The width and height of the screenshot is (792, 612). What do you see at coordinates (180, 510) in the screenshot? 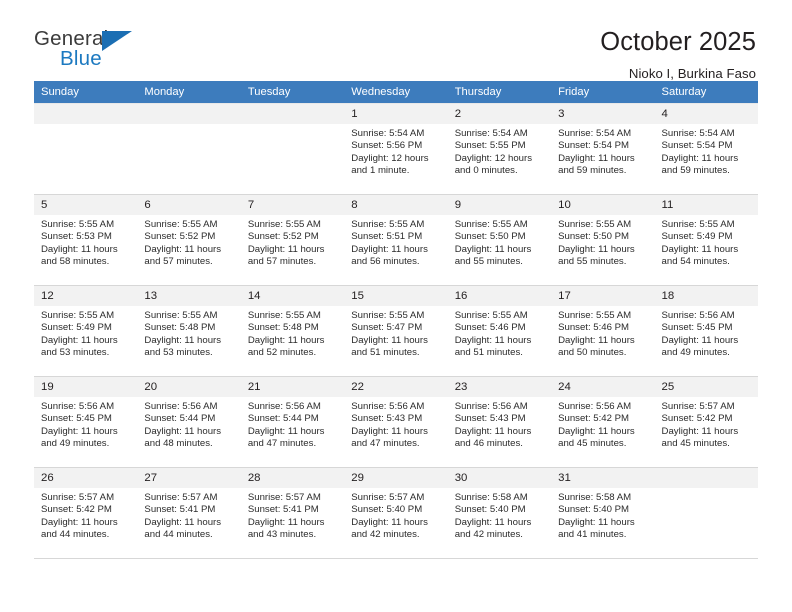
I see `sunset-text: Sunset: 5:41 PM` at bounding box center [180, 510].